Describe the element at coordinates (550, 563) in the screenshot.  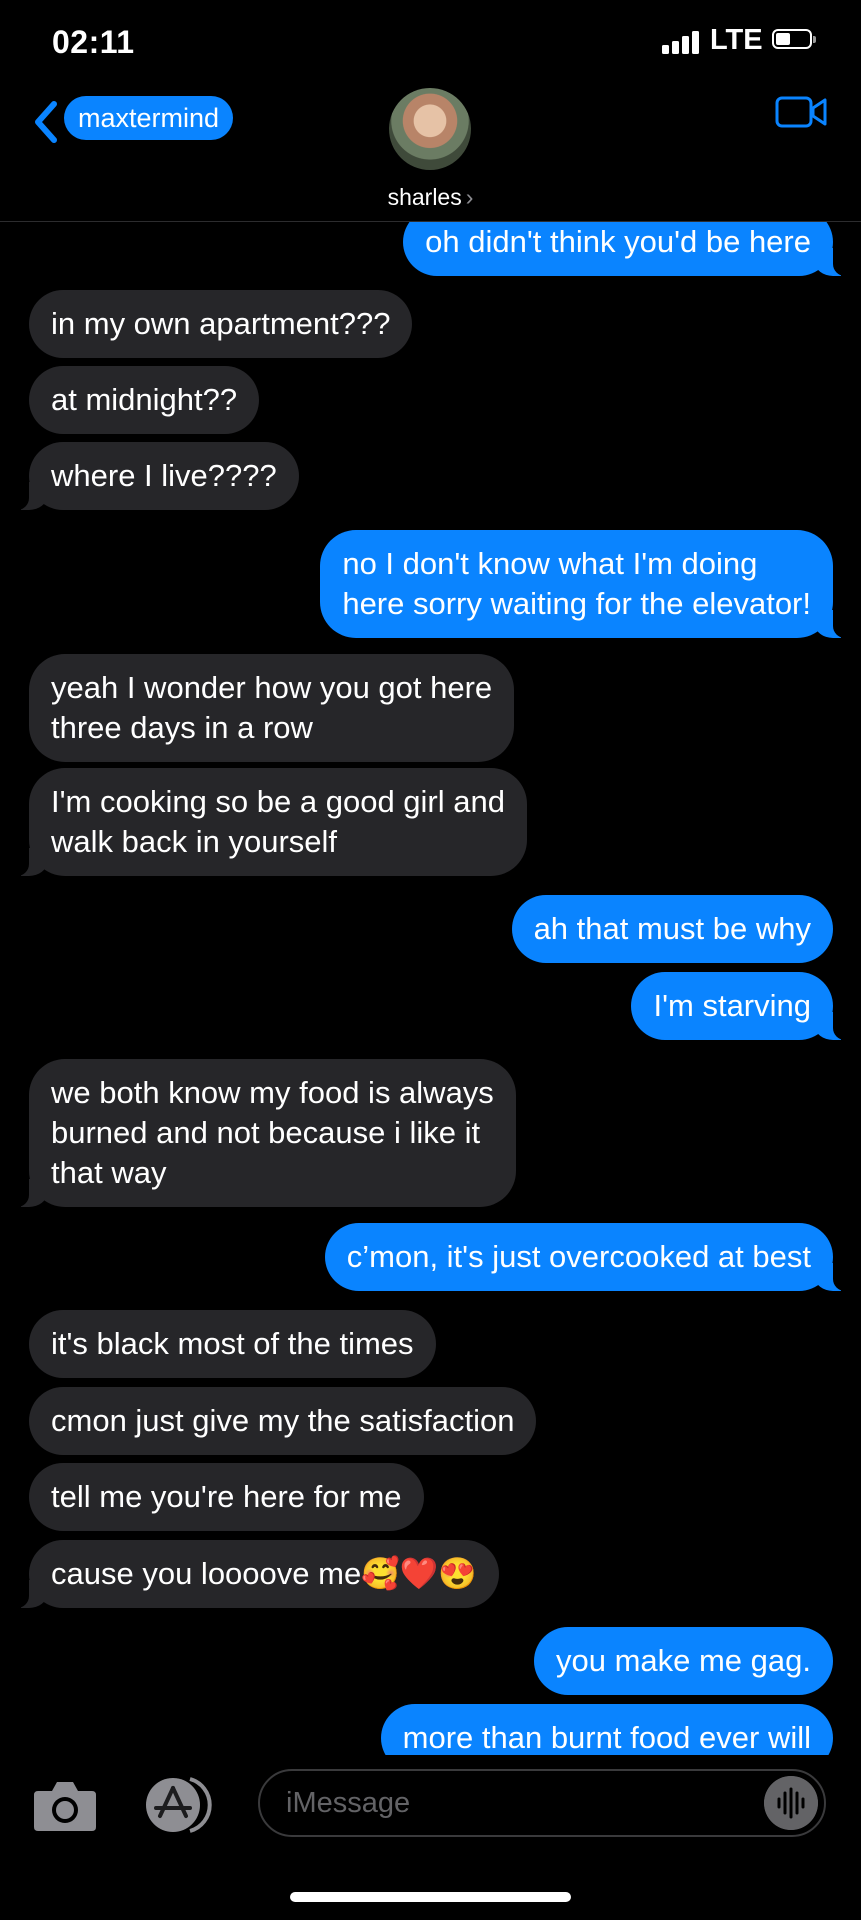
I see `message-line: no I don't know what I'm doing` at that location.